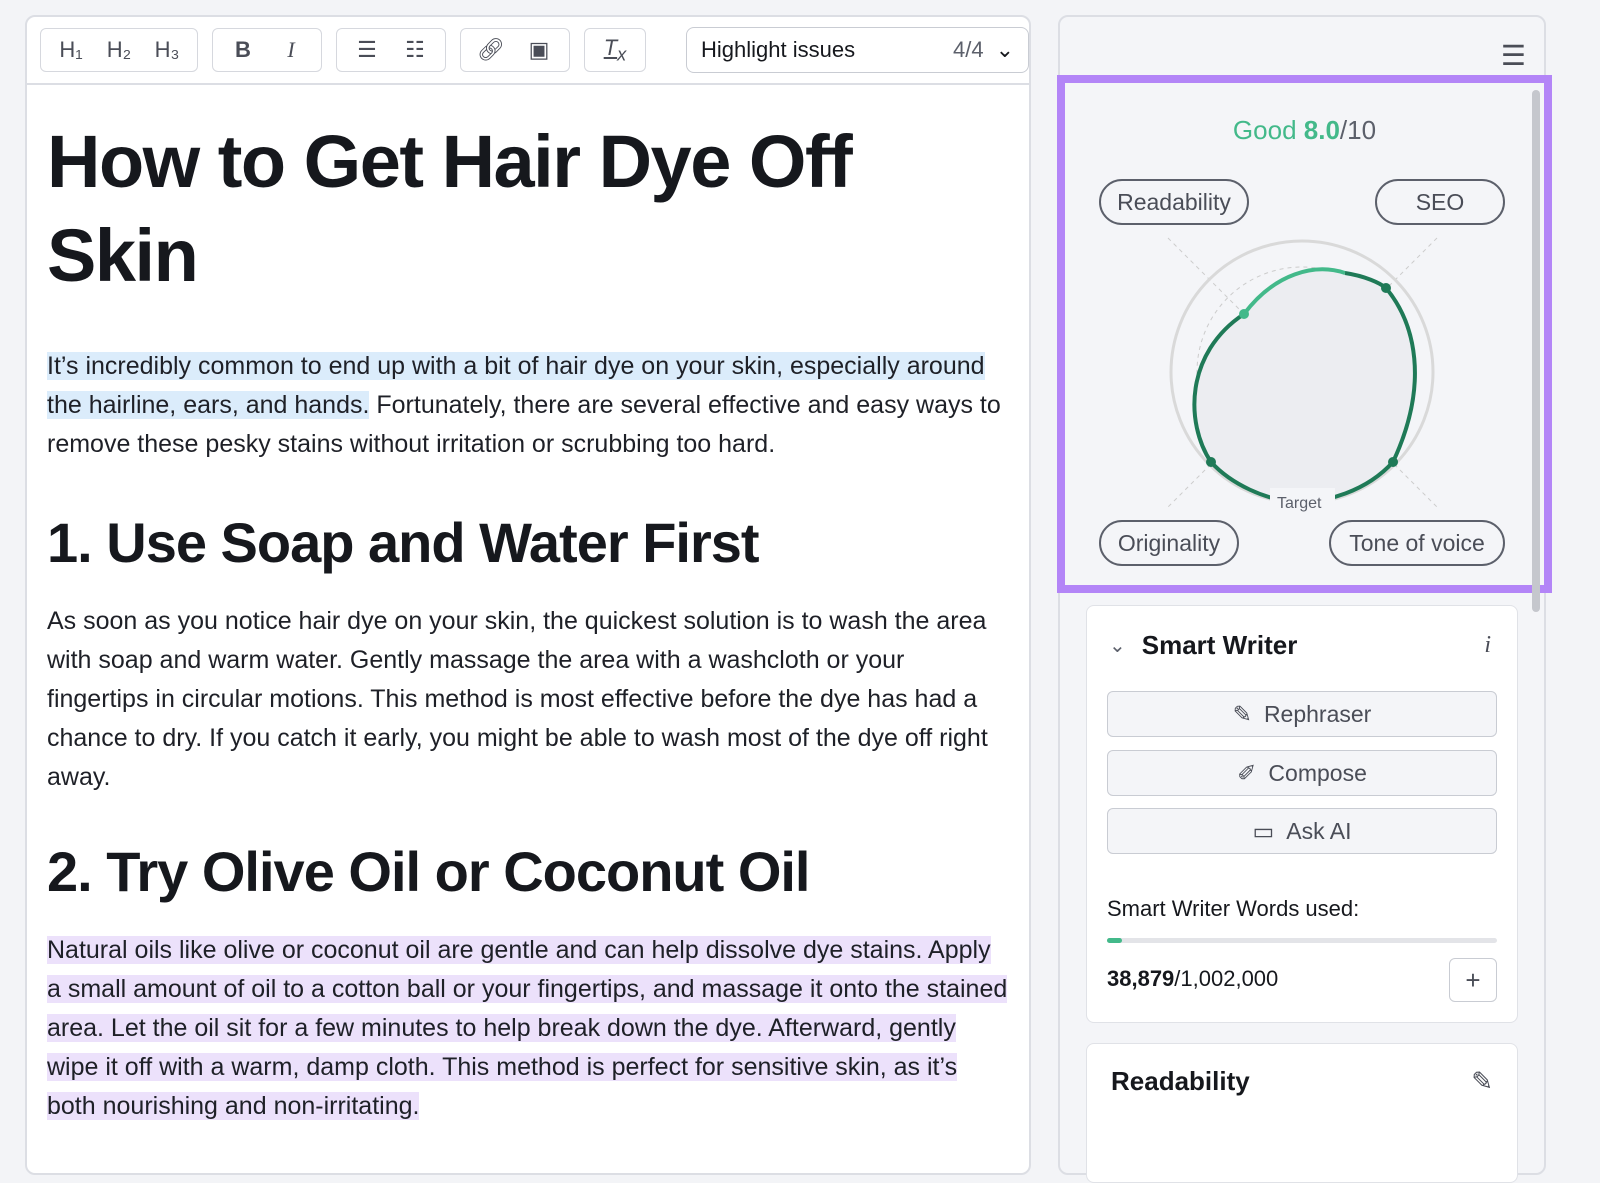  I want to click on heading-soap: 1. Use Soap and Water First, so click(403, 542).